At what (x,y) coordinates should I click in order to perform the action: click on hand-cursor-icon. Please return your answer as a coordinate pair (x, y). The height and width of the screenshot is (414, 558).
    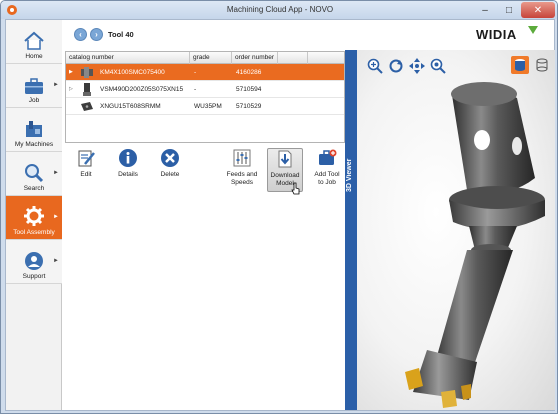
    Looking at the image, I should click on (295, 188).